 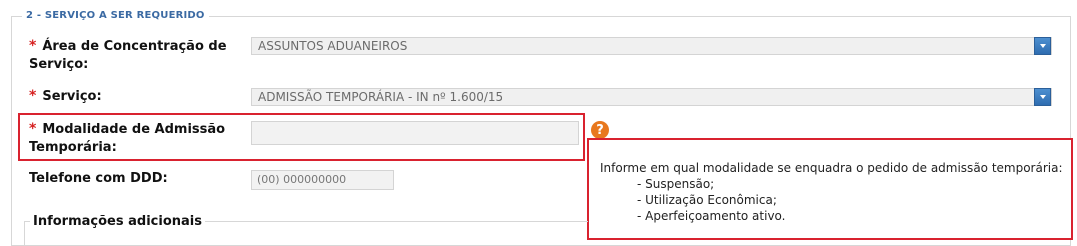 I want to click on tooltip-item: - Utilização Econômica;, so click(x=707, y=200).